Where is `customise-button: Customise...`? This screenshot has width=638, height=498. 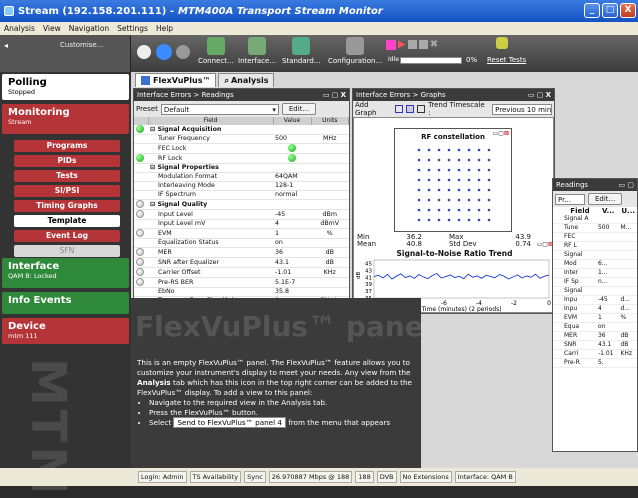
customise-button: Customise... is located at coordinates (81, 45).